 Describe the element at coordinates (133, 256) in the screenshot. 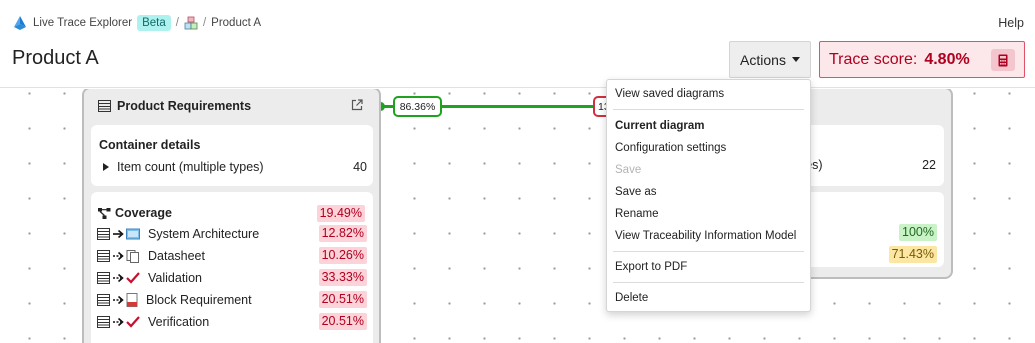

I see `documents-icon` at that location.